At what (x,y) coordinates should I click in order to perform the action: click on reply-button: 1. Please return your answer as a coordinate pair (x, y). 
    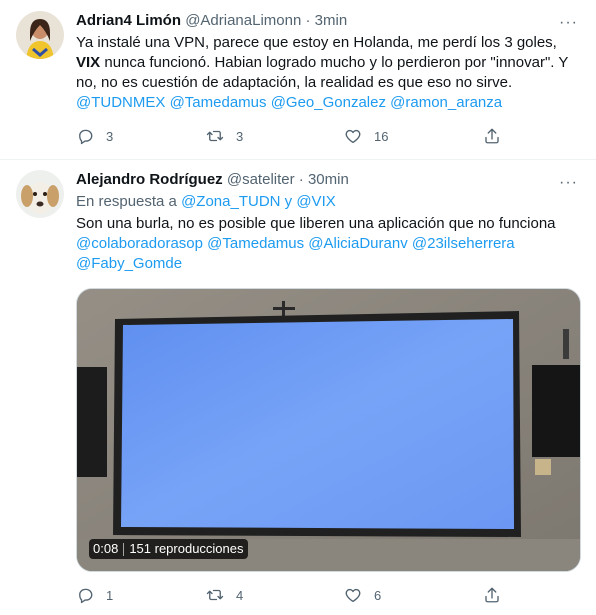
    Looking at the image, I should click on (94, 595).